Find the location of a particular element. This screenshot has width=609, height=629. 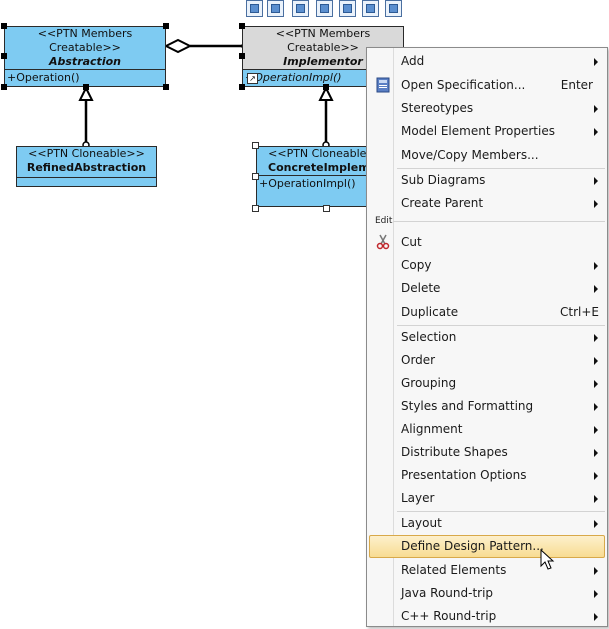

menu-item-label: Order is located at coordinates (418, 360).